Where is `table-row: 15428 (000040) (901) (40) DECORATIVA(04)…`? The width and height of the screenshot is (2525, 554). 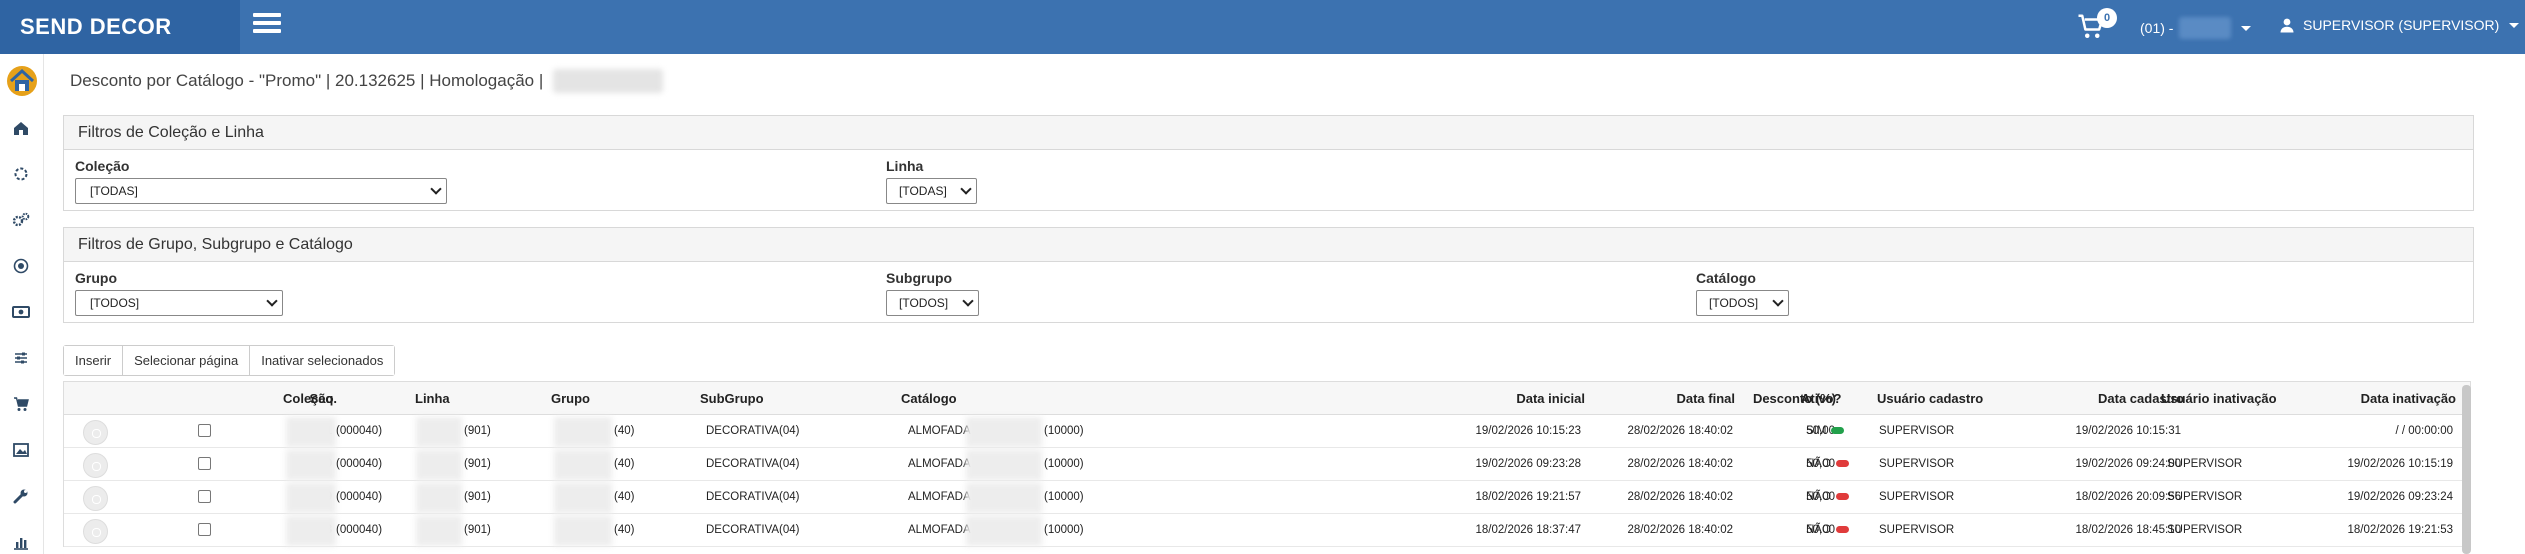
table-row: 15428 (000040) (901) (40) DECORATIVA(04)… is located at coordinates (1267, 530).